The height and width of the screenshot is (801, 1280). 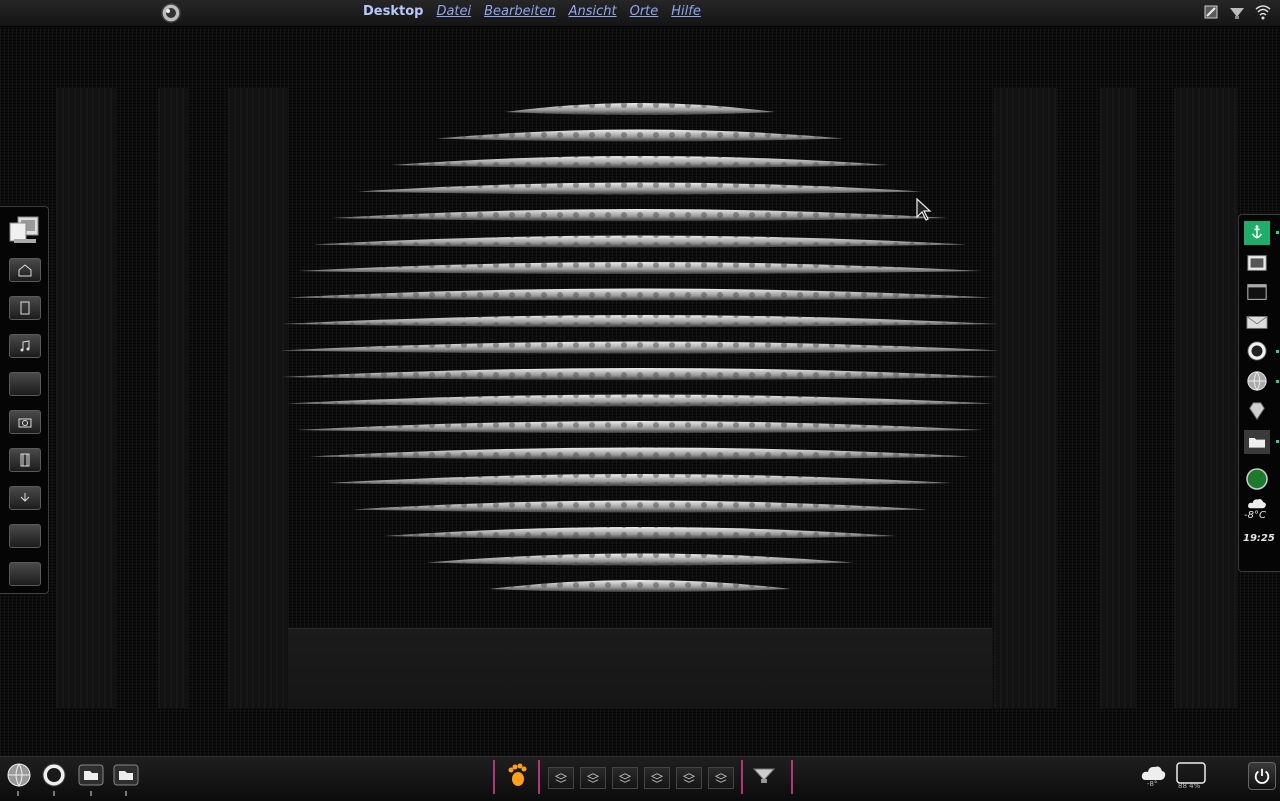 I want to click on terminal-icon, so click(x=1257, y=292).